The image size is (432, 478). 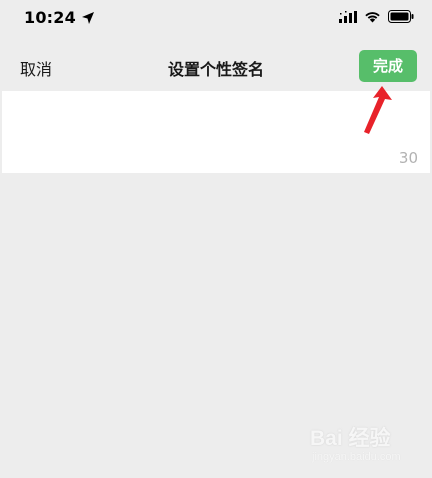 I want to click on baidu-watermark: Bai 经验 jingyan.baidu.com, so click(x=357, y=443).